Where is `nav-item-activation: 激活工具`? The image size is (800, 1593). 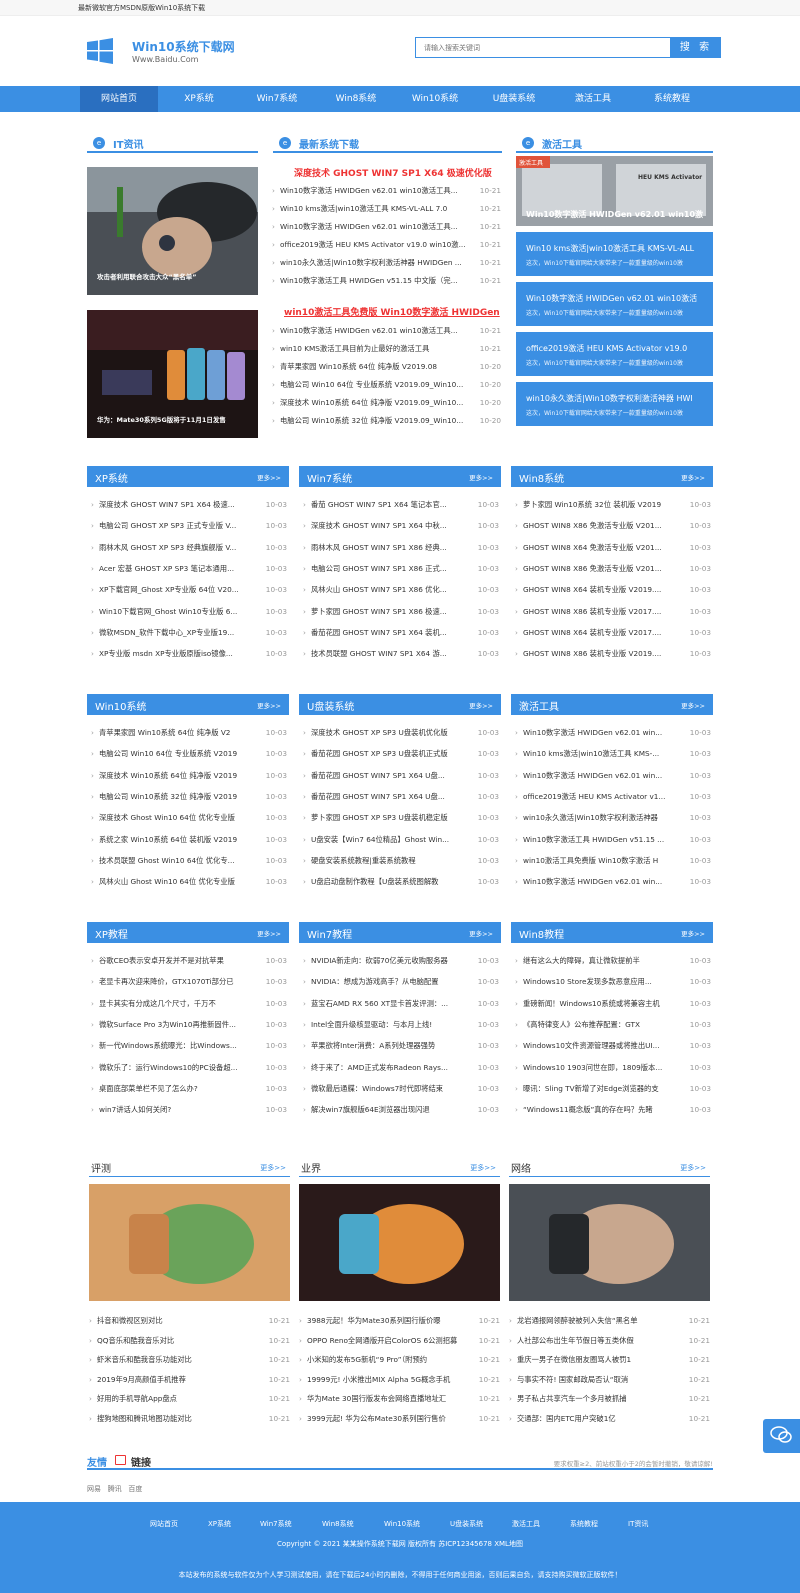 nav-item-activation: 激活工具 is located at coordinates (593, 99).